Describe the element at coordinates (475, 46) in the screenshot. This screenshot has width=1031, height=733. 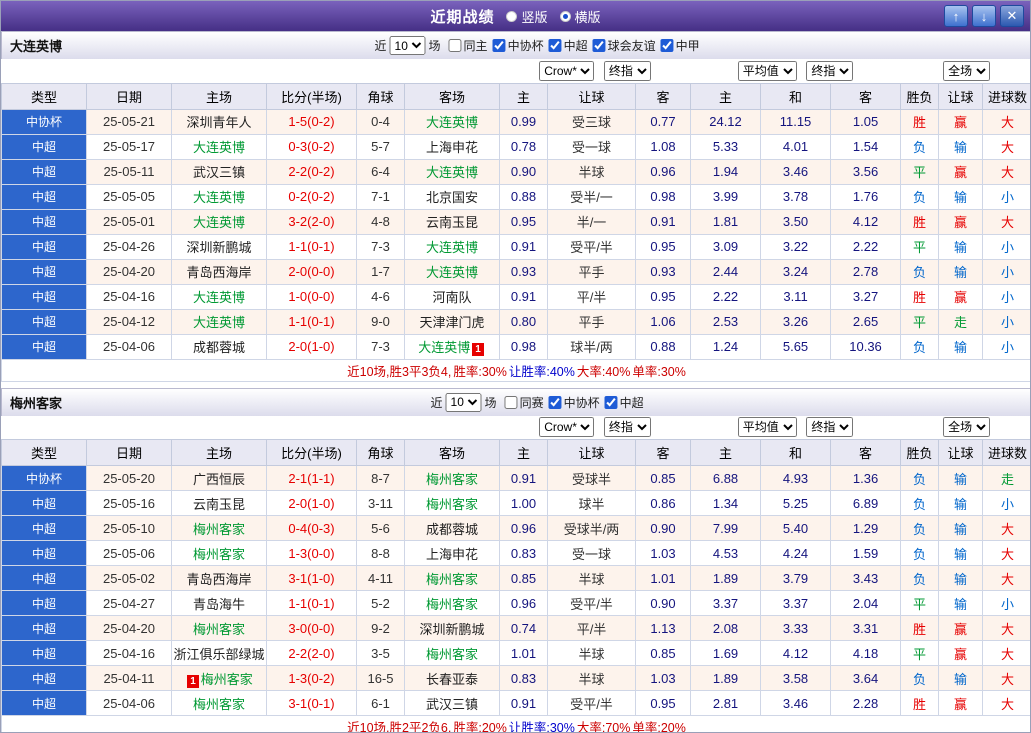
I see `filter-label: 同主` at that location.